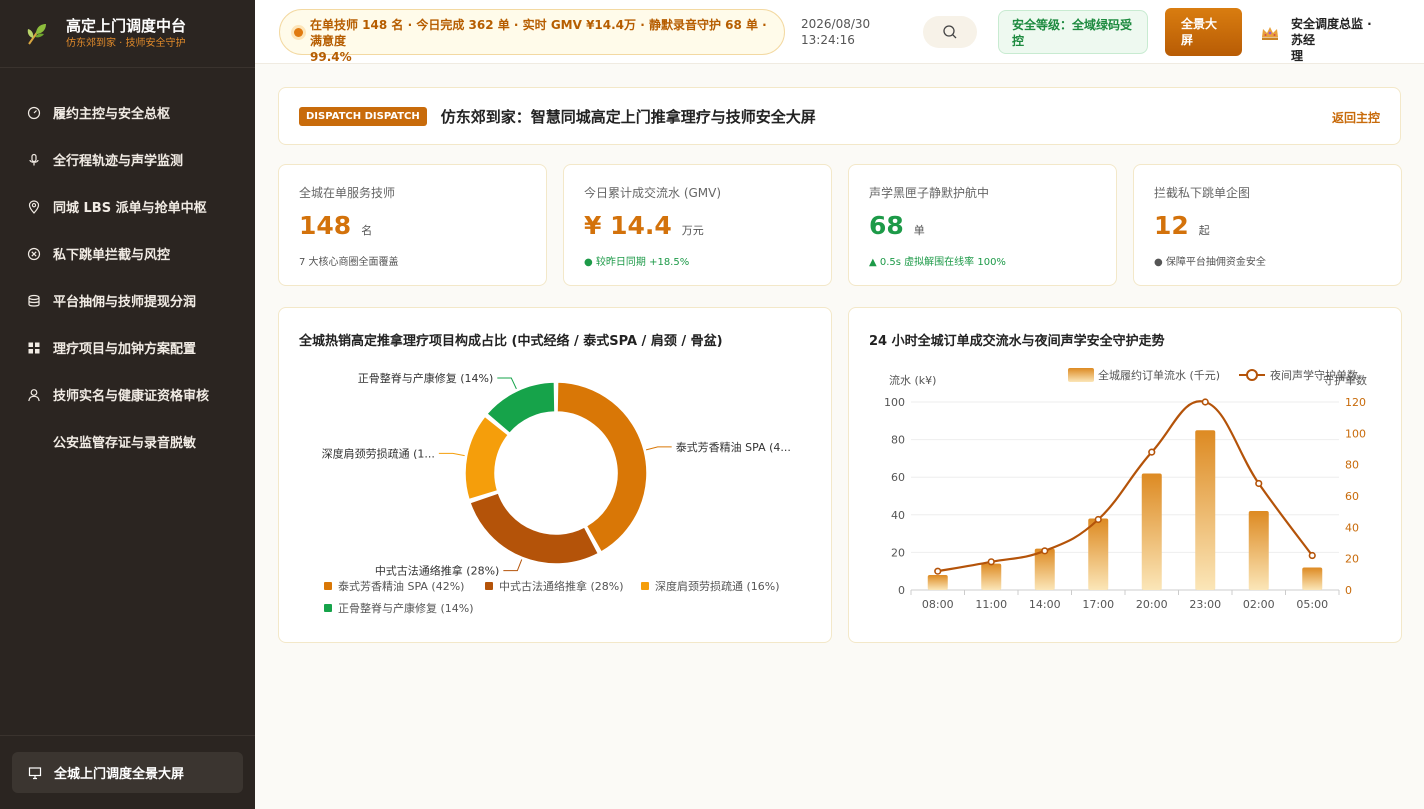 This screenshot has width=1424, height=809. I want to click on x-tick-label: 23:00, so click(1205, 604).